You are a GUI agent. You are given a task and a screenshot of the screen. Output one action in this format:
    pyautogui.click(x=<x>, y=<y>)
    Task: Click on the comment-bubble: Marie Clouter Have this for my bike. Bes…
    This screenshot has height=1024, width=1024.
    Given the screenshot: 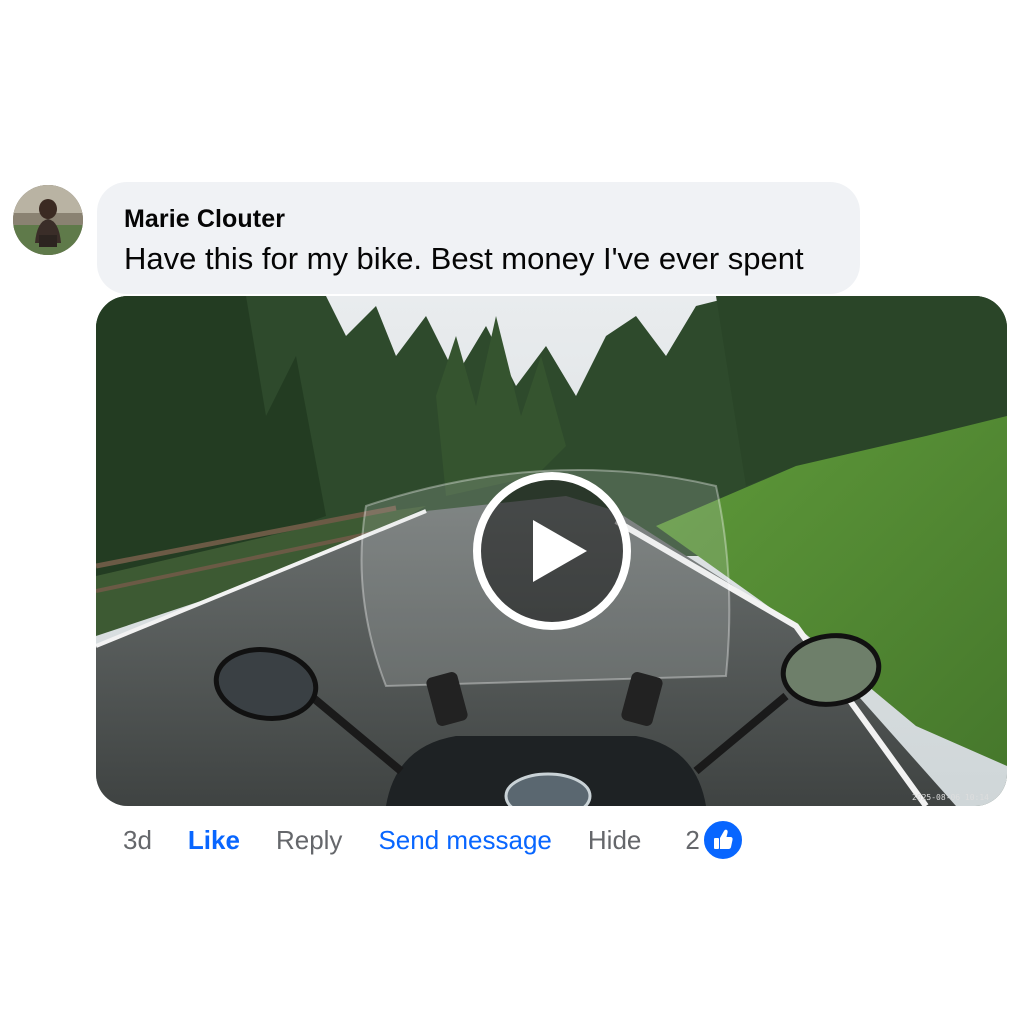 What is the action you would take?
    pyautogui.click(x=478, y=238)
    